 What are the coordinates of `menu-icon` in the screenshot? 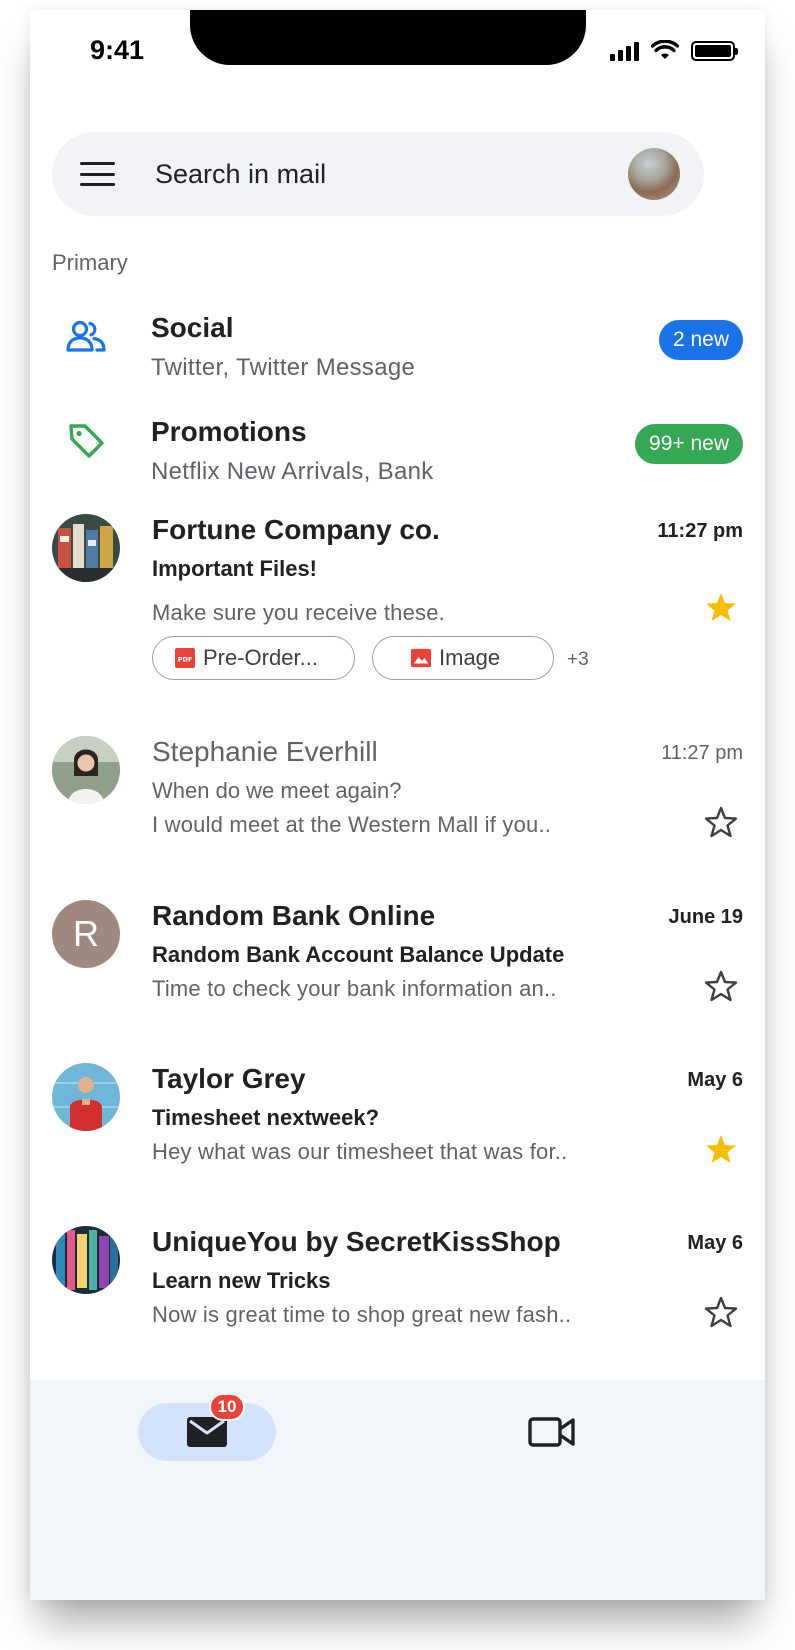 It's located at (97, 174).